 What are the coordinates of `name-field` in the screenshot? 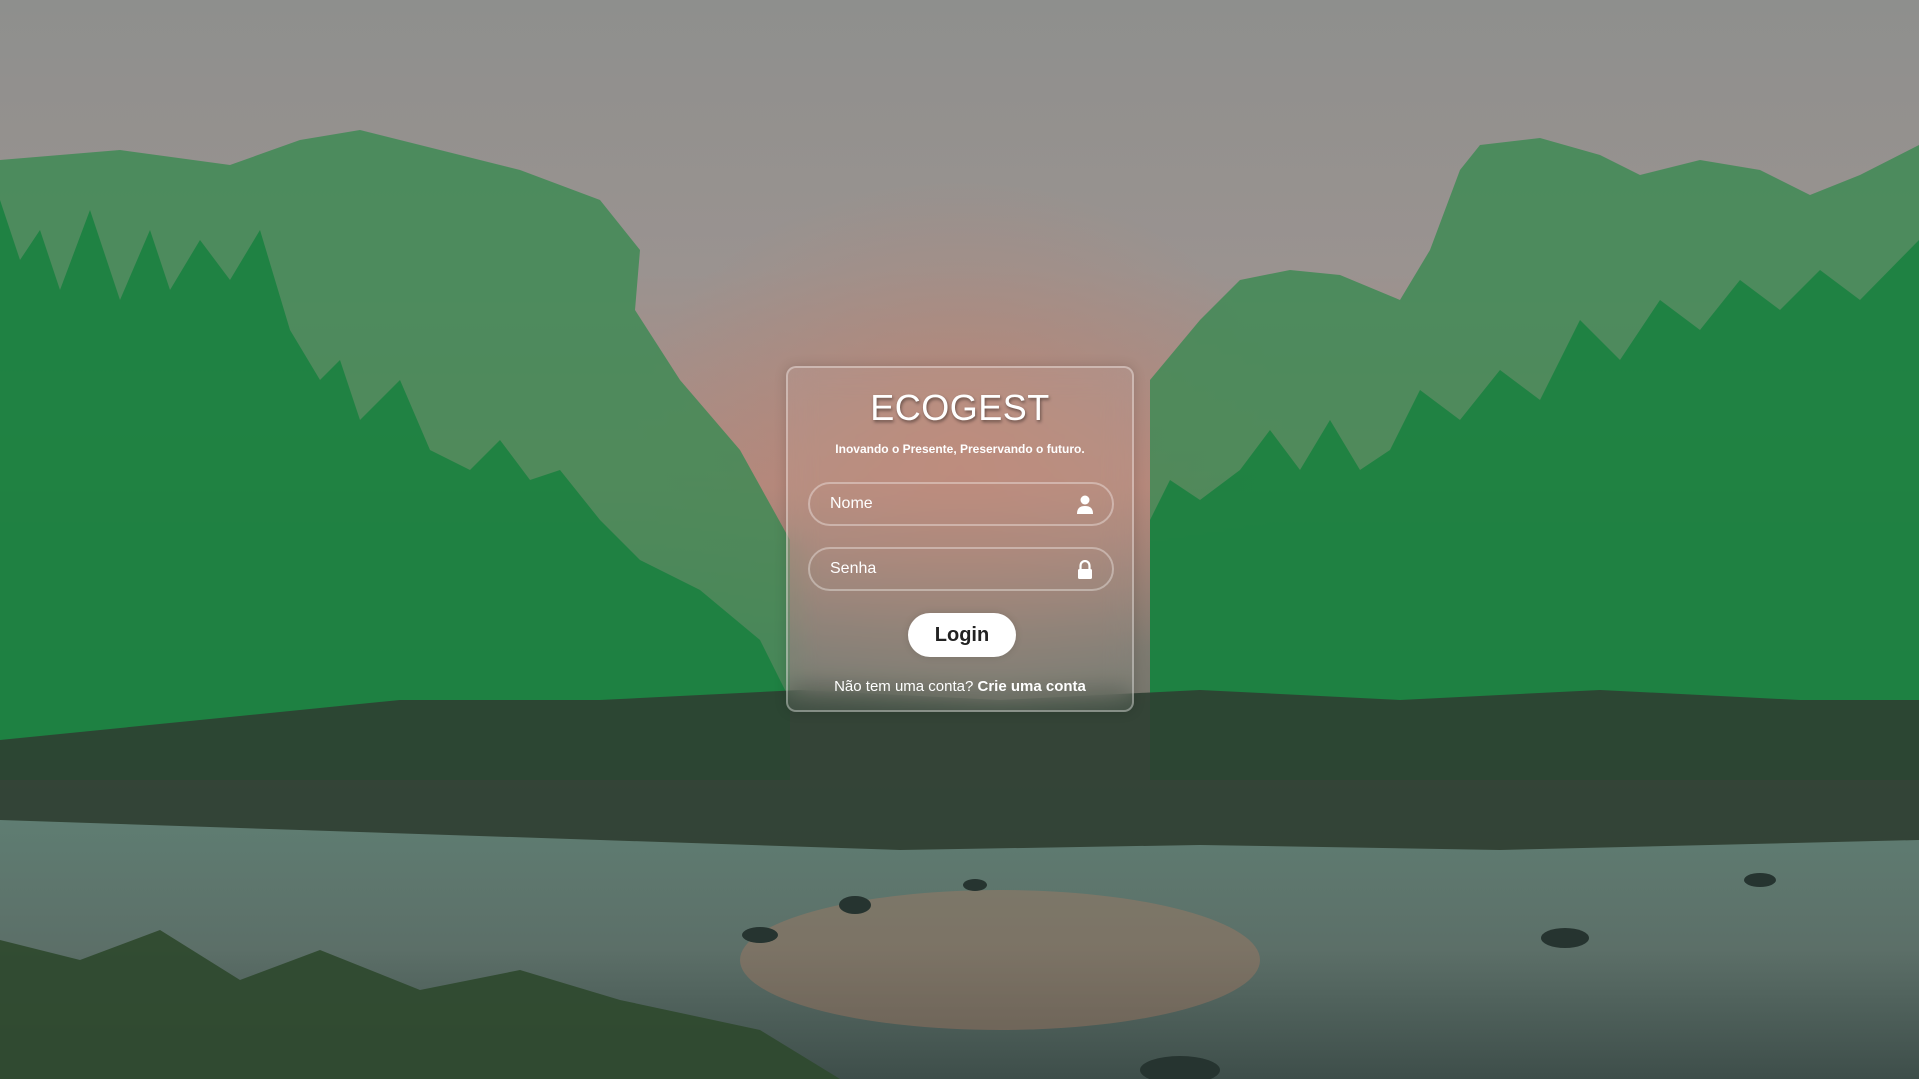 It's located at (961, 504).